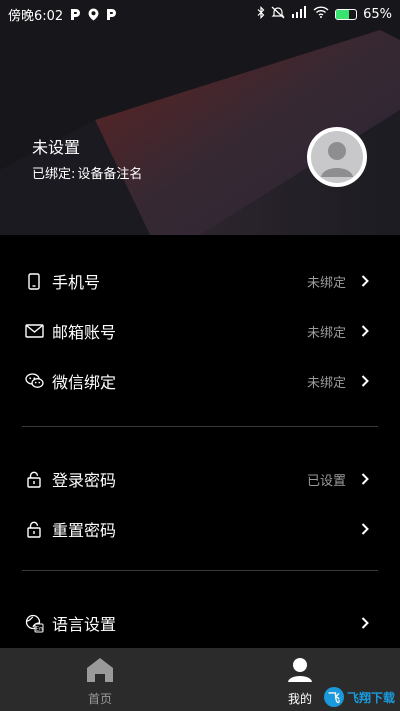 This screenshot has width=400, height=711. I want to click on setting-label-language: 语言设置, so click(84, 624).